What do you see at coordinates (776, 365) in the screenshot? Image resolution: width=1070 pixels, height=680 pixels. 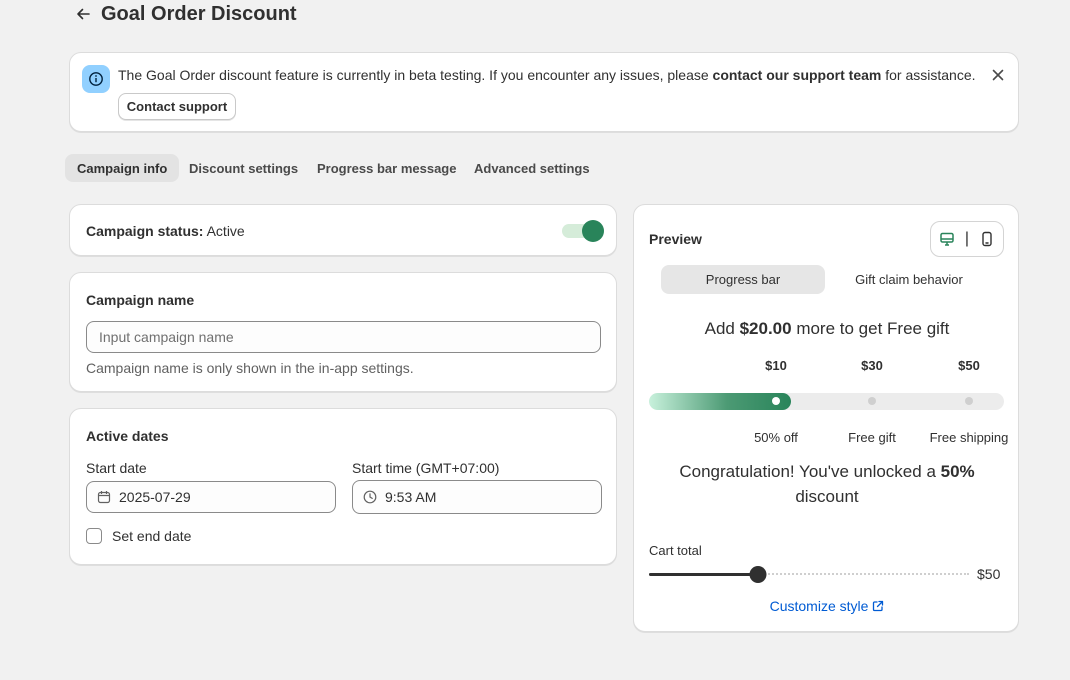 I see `milestone-amount: $10` at bounding box center [776, 365].